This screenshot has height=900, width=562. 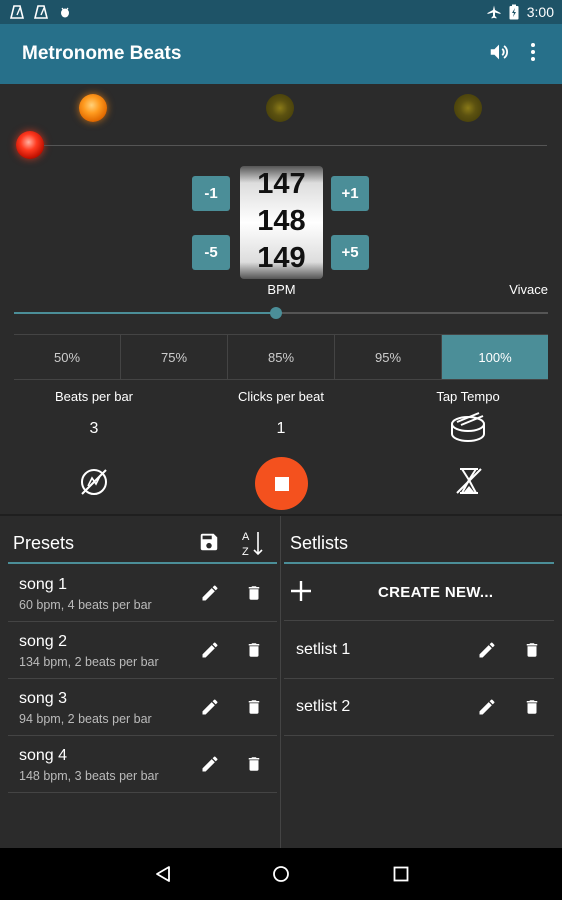 I want to click on preset-item: song 3 94 bpm, 2 beats per bar, so click(x=142, y=707).